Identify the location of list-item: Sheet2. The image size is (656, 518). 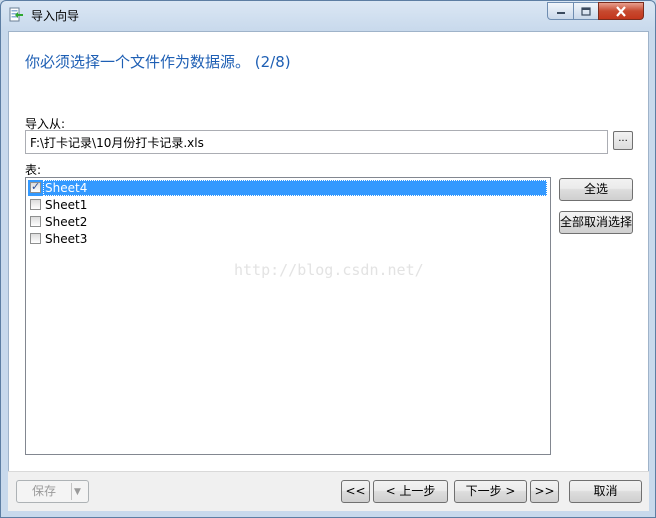
(287, 222).